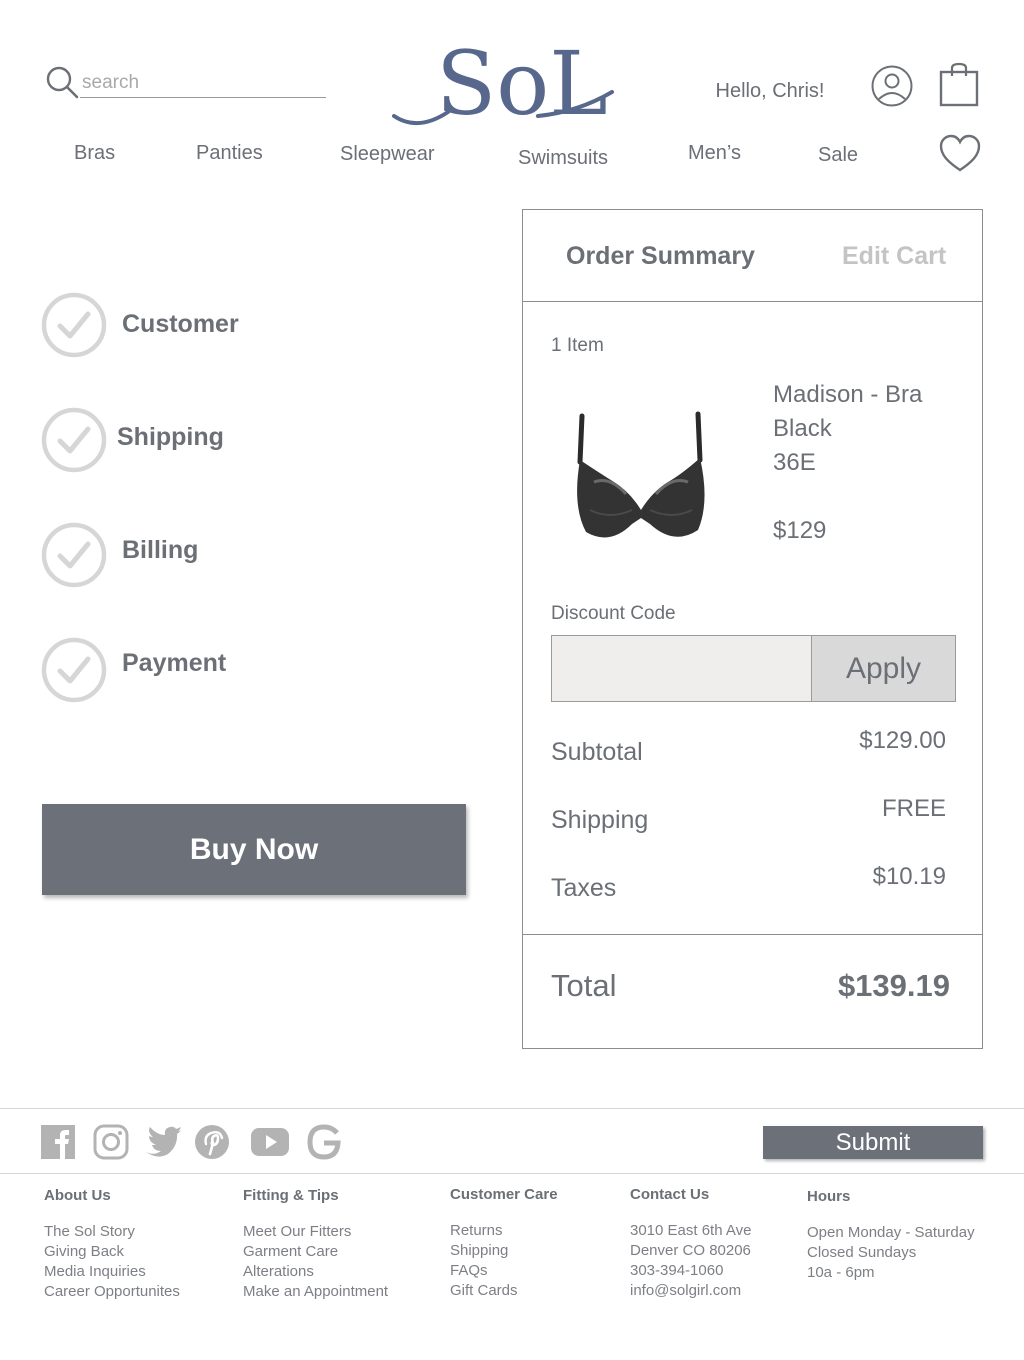  What do you see at coordinates (203, 83) in the screenshot?
I see `search-input` at bounding box center [203, 83].